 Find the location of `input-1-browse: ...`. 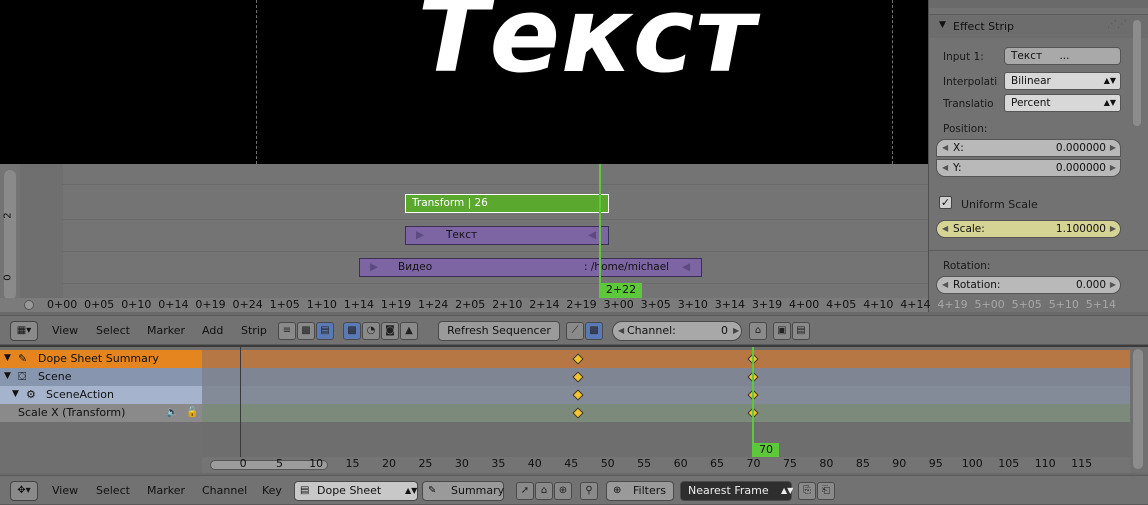

input-1-browse: ... is located at coordinates (1064, 56).